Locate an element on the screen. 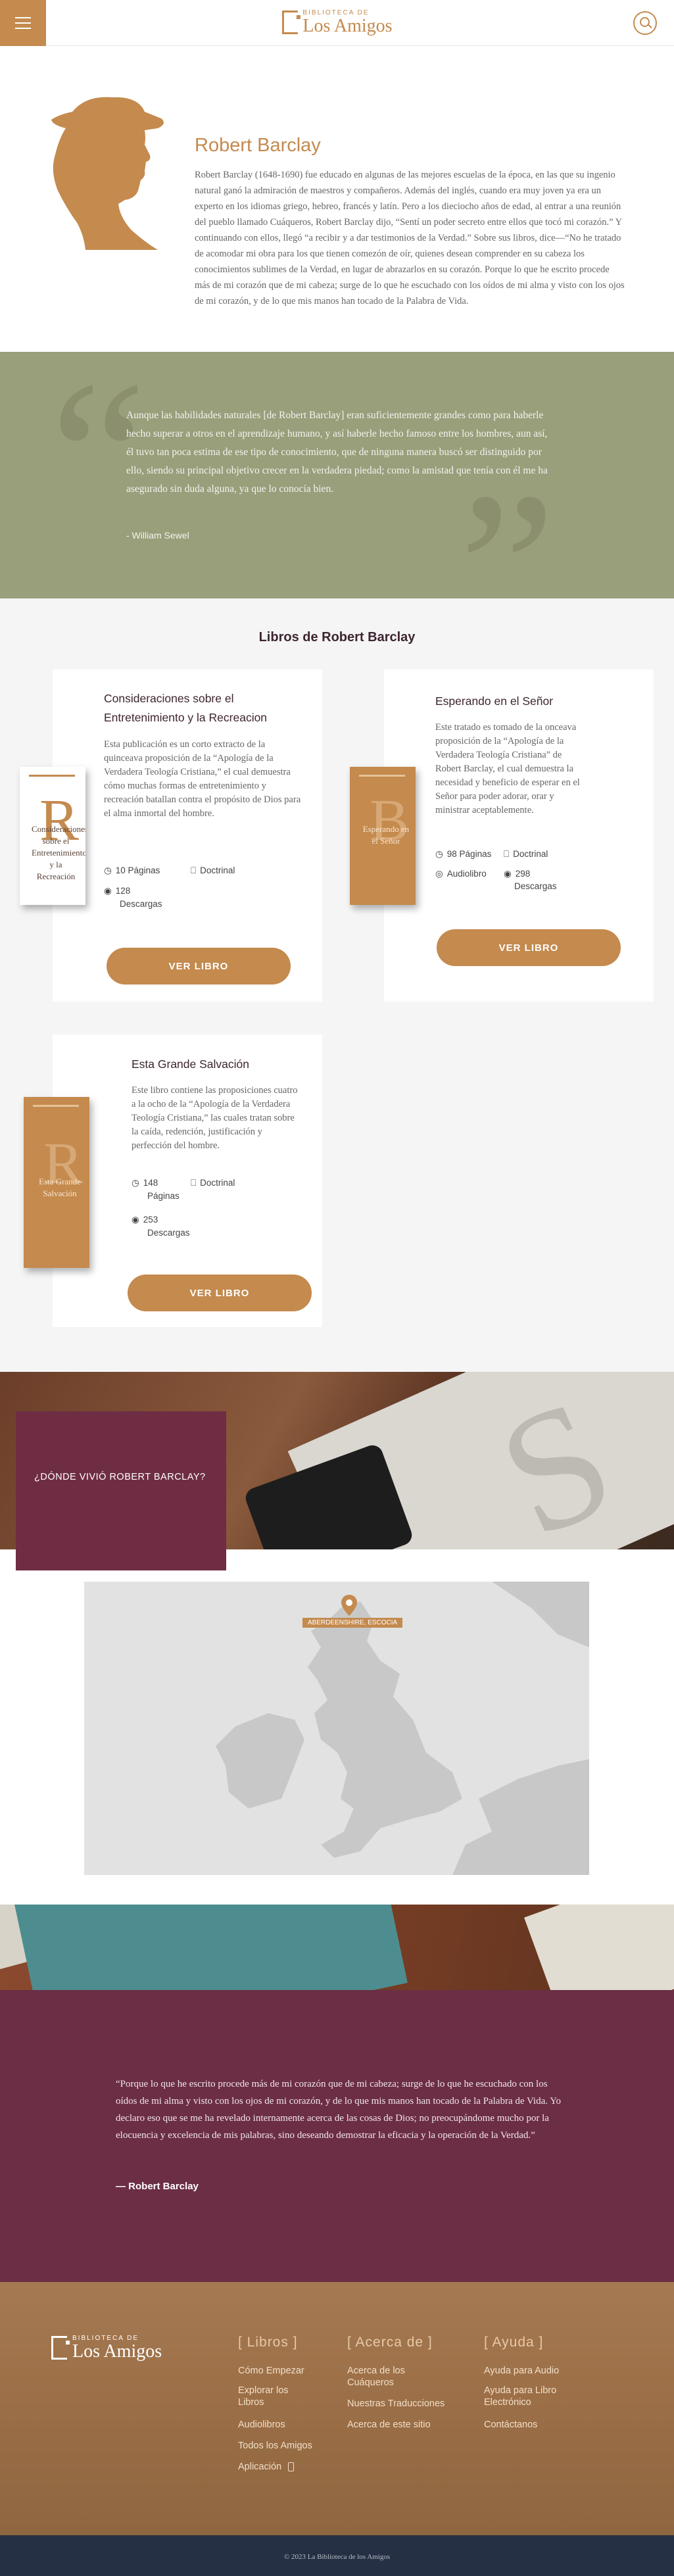  book-cover: B Esperando en el Señor is located at coordinates (383, 836).